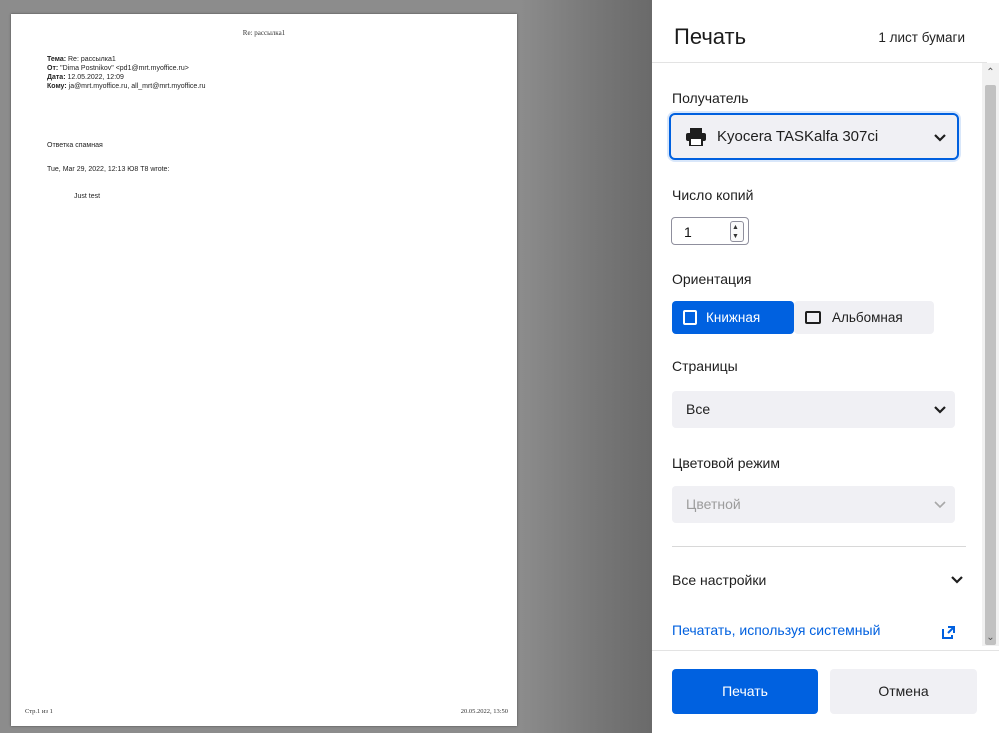 Image resolution: width=999 pixels, height=733 pixels. I want to click on scroll-down-icon: ⌄, so click(990, 638).